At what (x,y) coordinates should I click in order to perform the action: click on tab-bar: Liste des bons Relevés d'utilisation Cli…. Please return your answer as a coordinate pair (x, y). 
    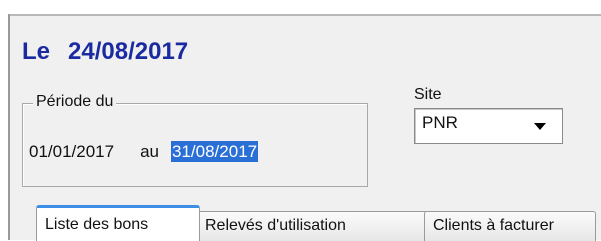
    Looking at the image, I should click on (315, 223).